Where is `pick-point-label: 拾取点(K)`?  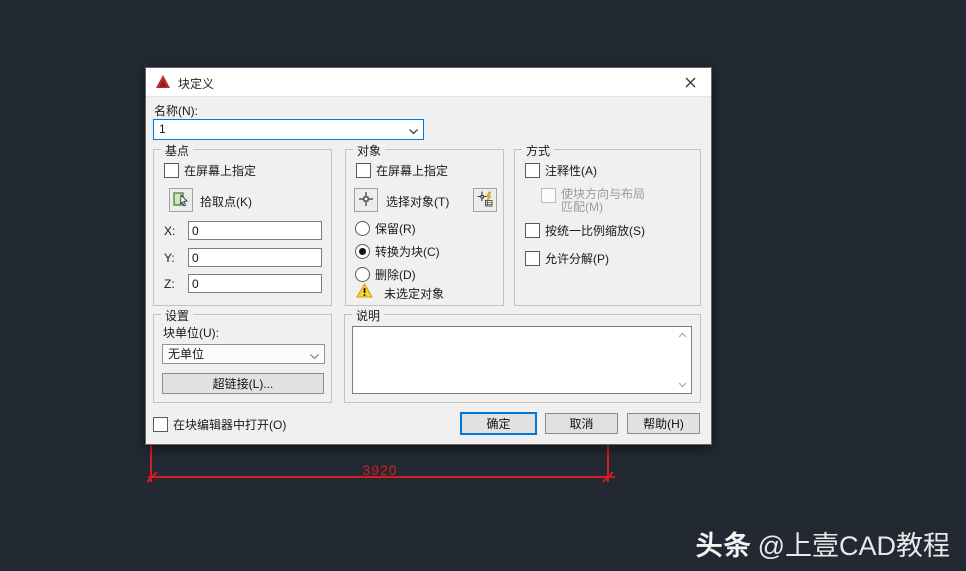
pick-point-label: 拾取点(K) is located at coordinates (226, 202).